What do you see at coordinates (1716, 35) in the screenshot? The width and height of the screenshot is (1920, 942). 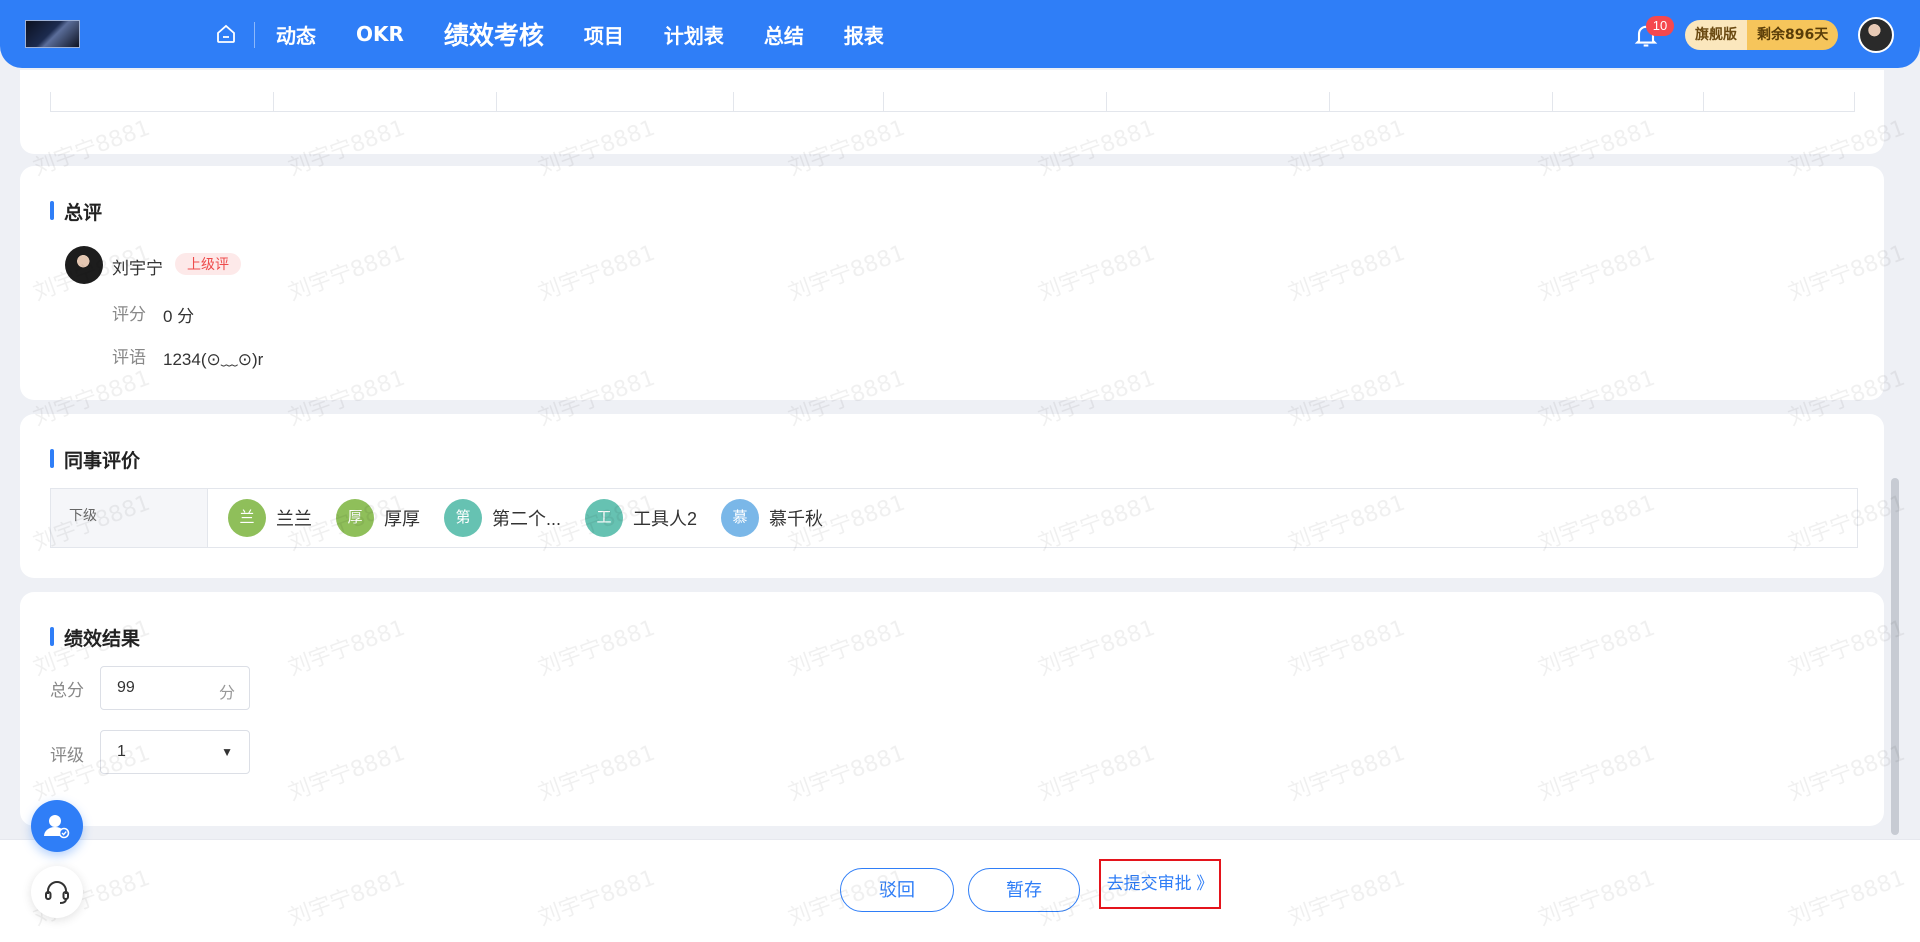 I see `plan-name: 旗舰版` at bounding box center [1716, 35].